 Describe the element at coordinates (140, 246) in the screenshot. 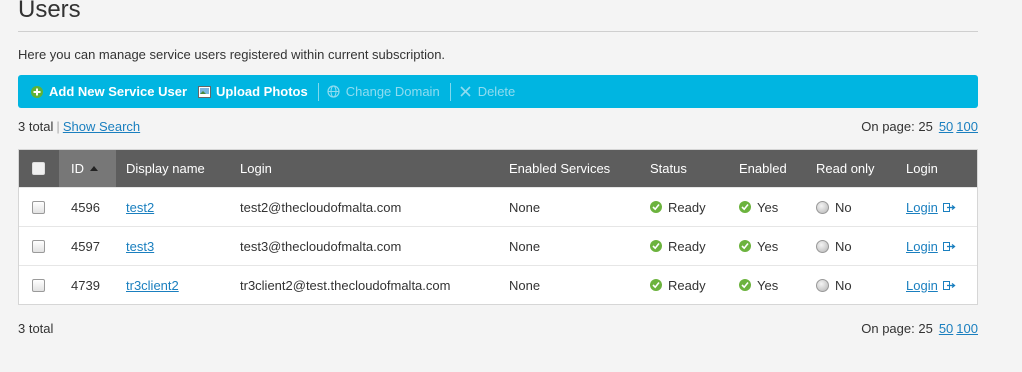

I see `user-name-link: test3` at that location.